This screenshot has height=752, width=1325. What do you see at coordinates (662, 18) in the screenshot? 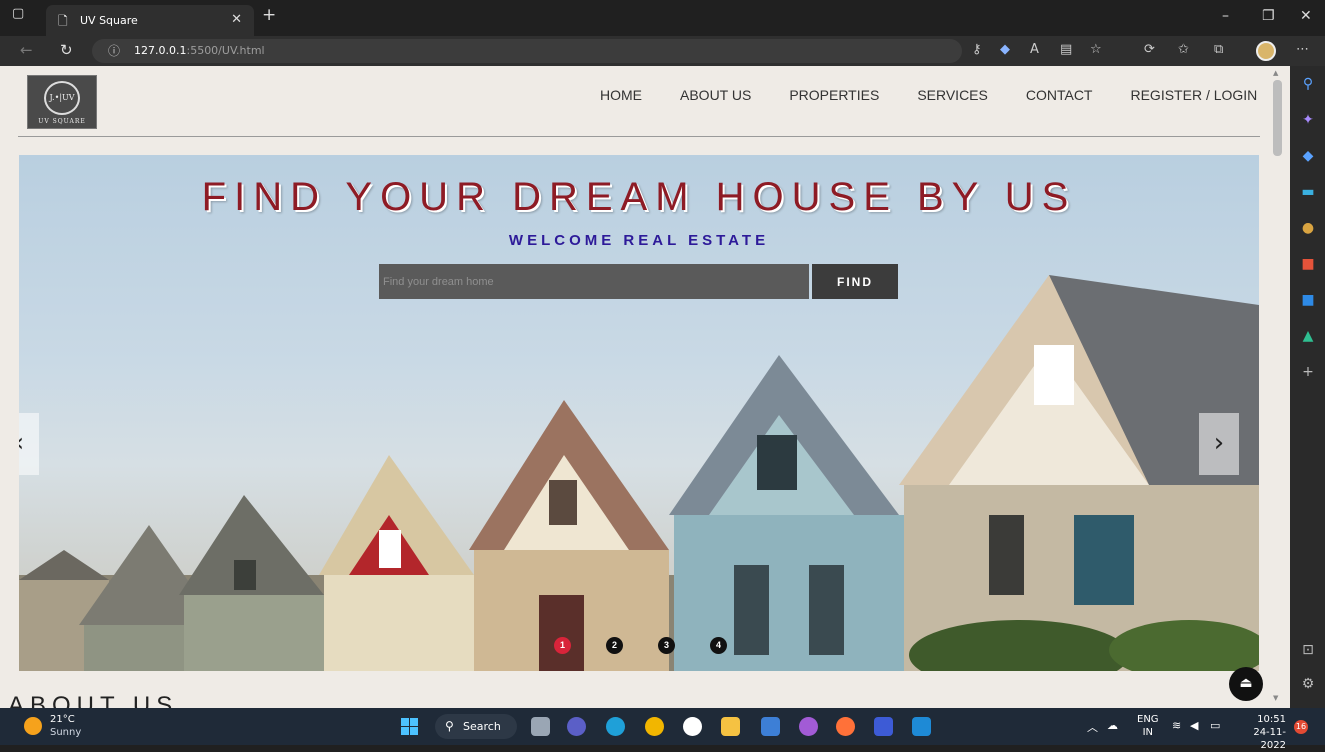
I see `browser-tab-bar: ▢ 🗋 UV Square ✕ + – ❐ ✕` at bounding box center [662, 18].